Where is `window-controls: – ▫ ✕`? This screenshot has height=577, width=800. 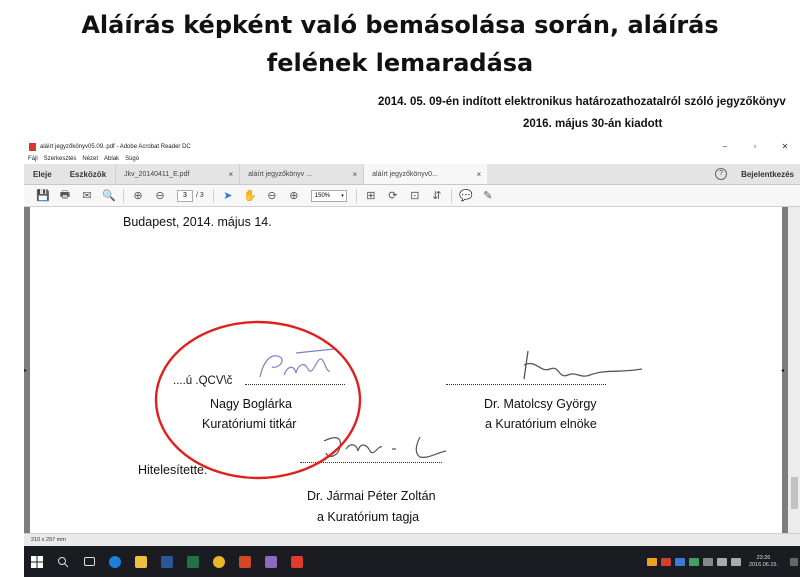 window-controls: – ▫ ✕ is located at coordinates (755, 147).